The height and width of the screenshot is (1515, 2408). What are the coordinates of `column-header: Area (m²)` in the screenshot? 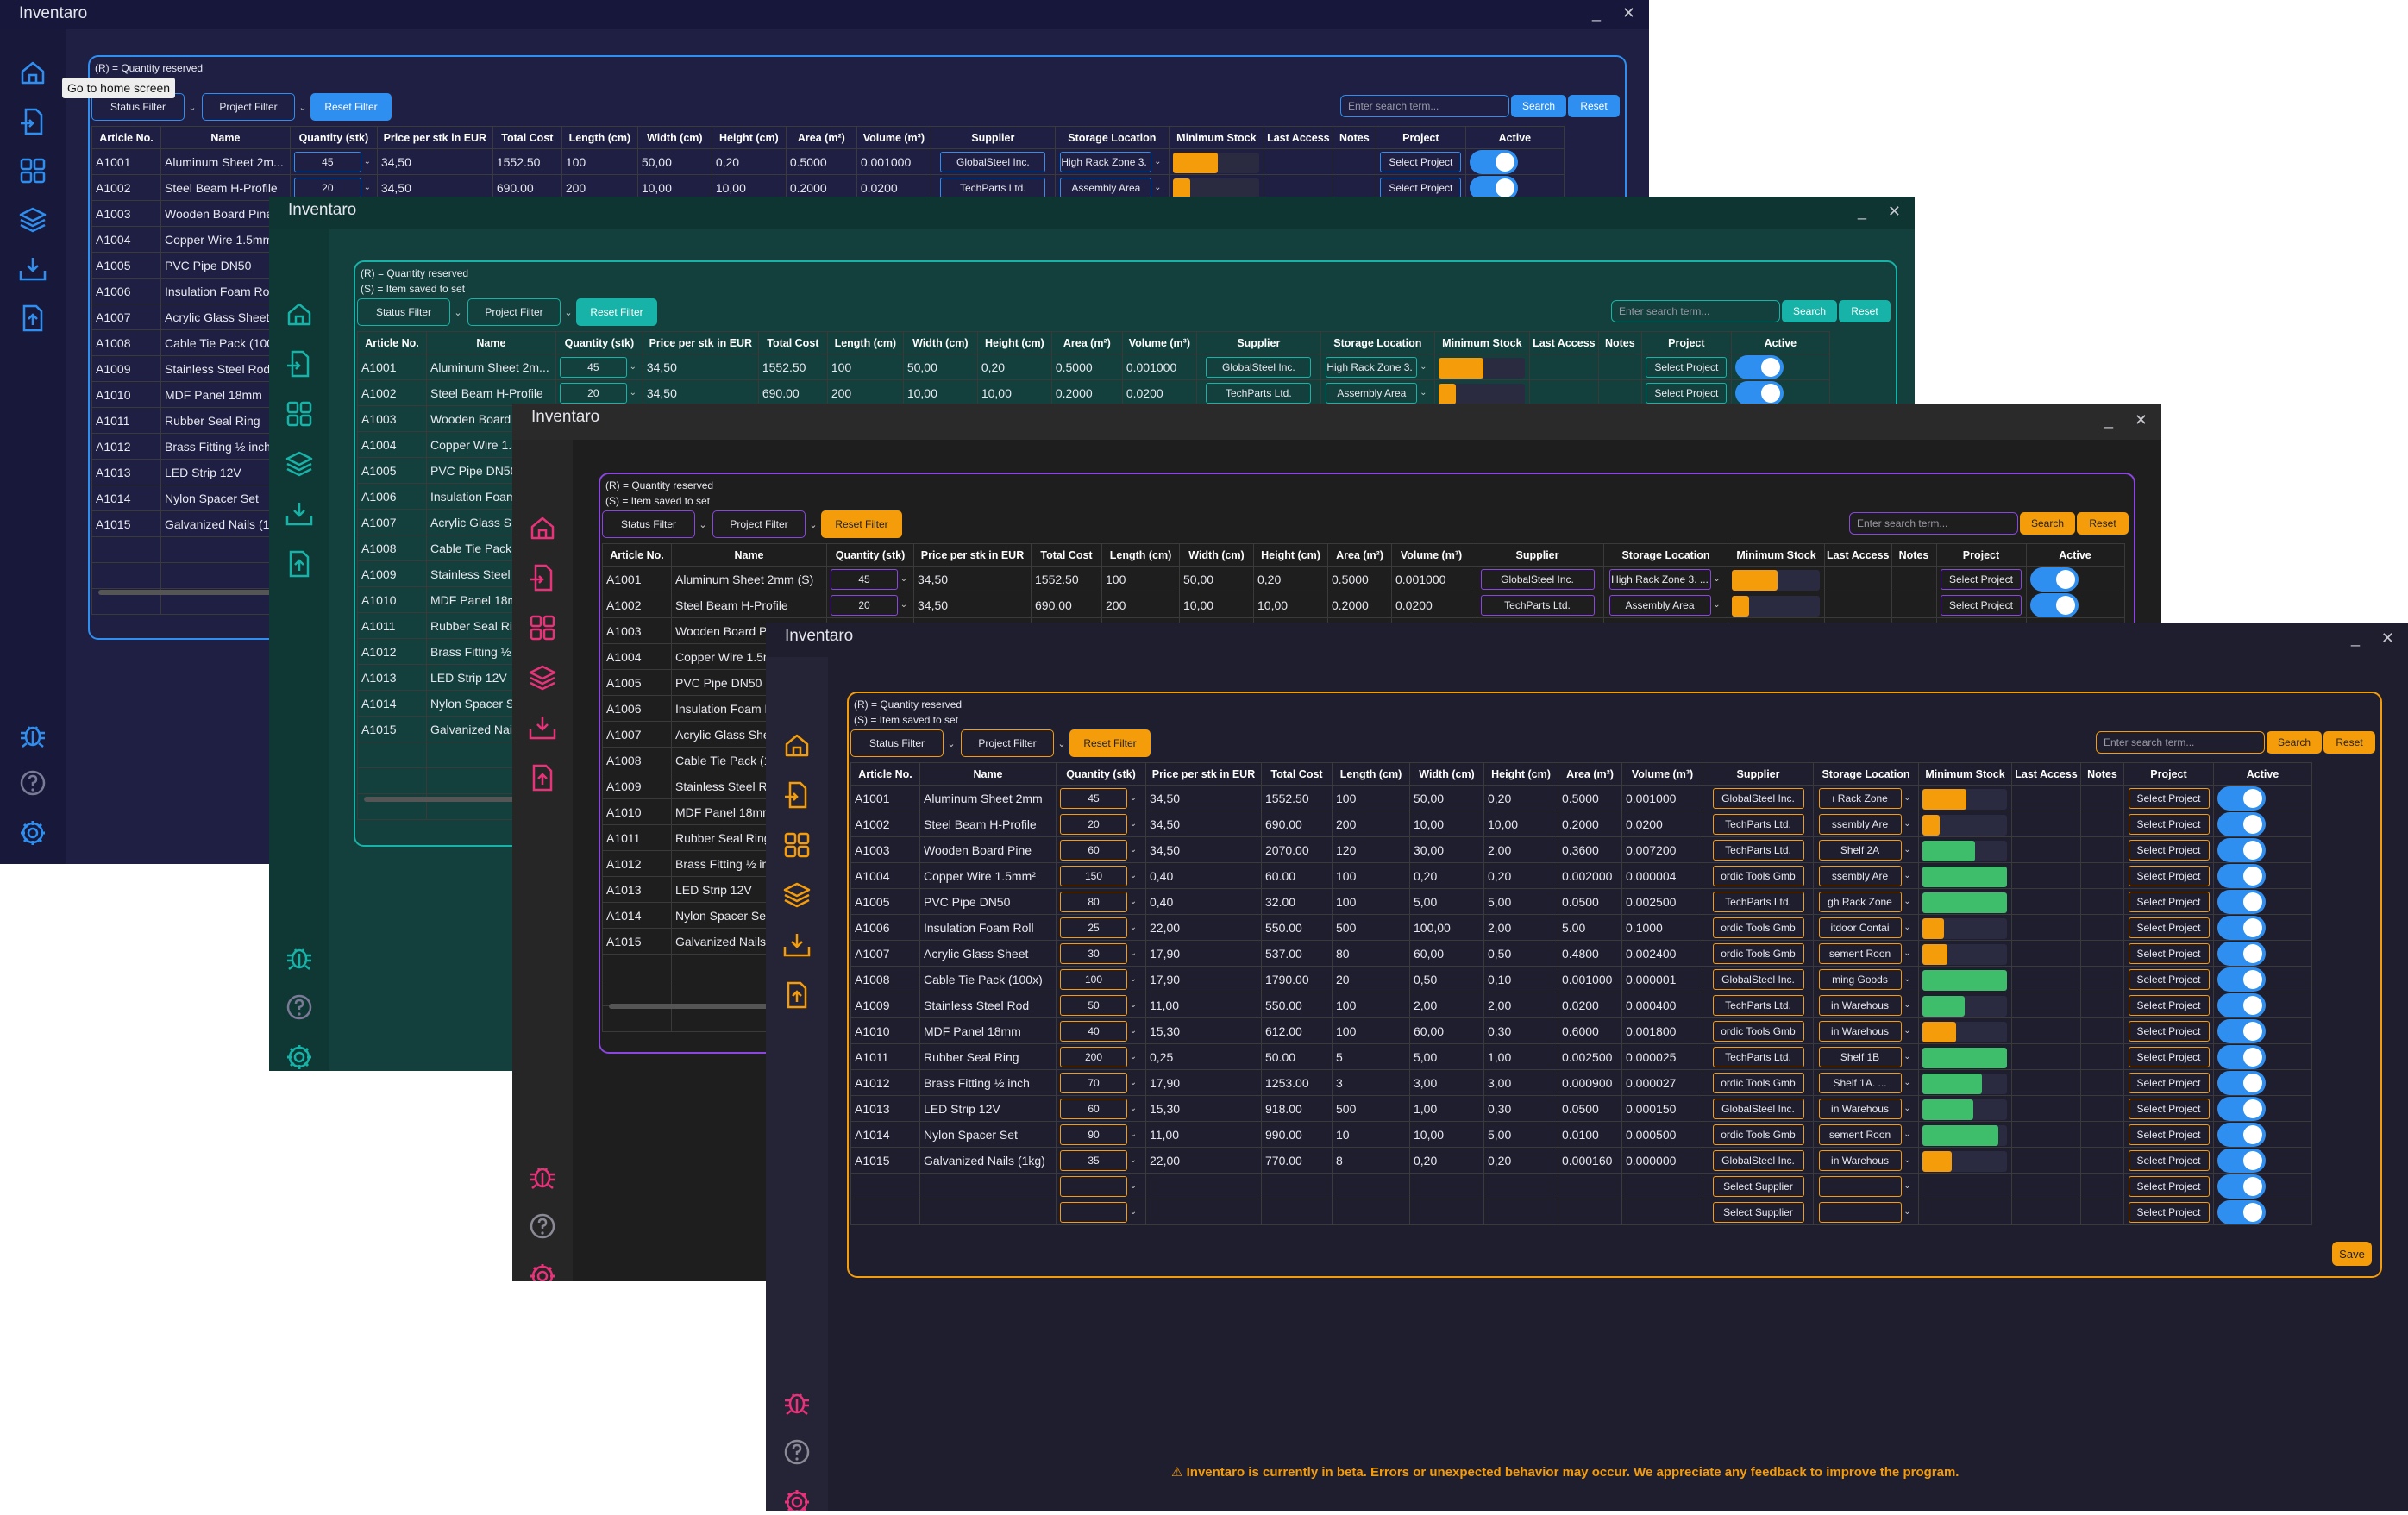 It's located at (1359, 555).